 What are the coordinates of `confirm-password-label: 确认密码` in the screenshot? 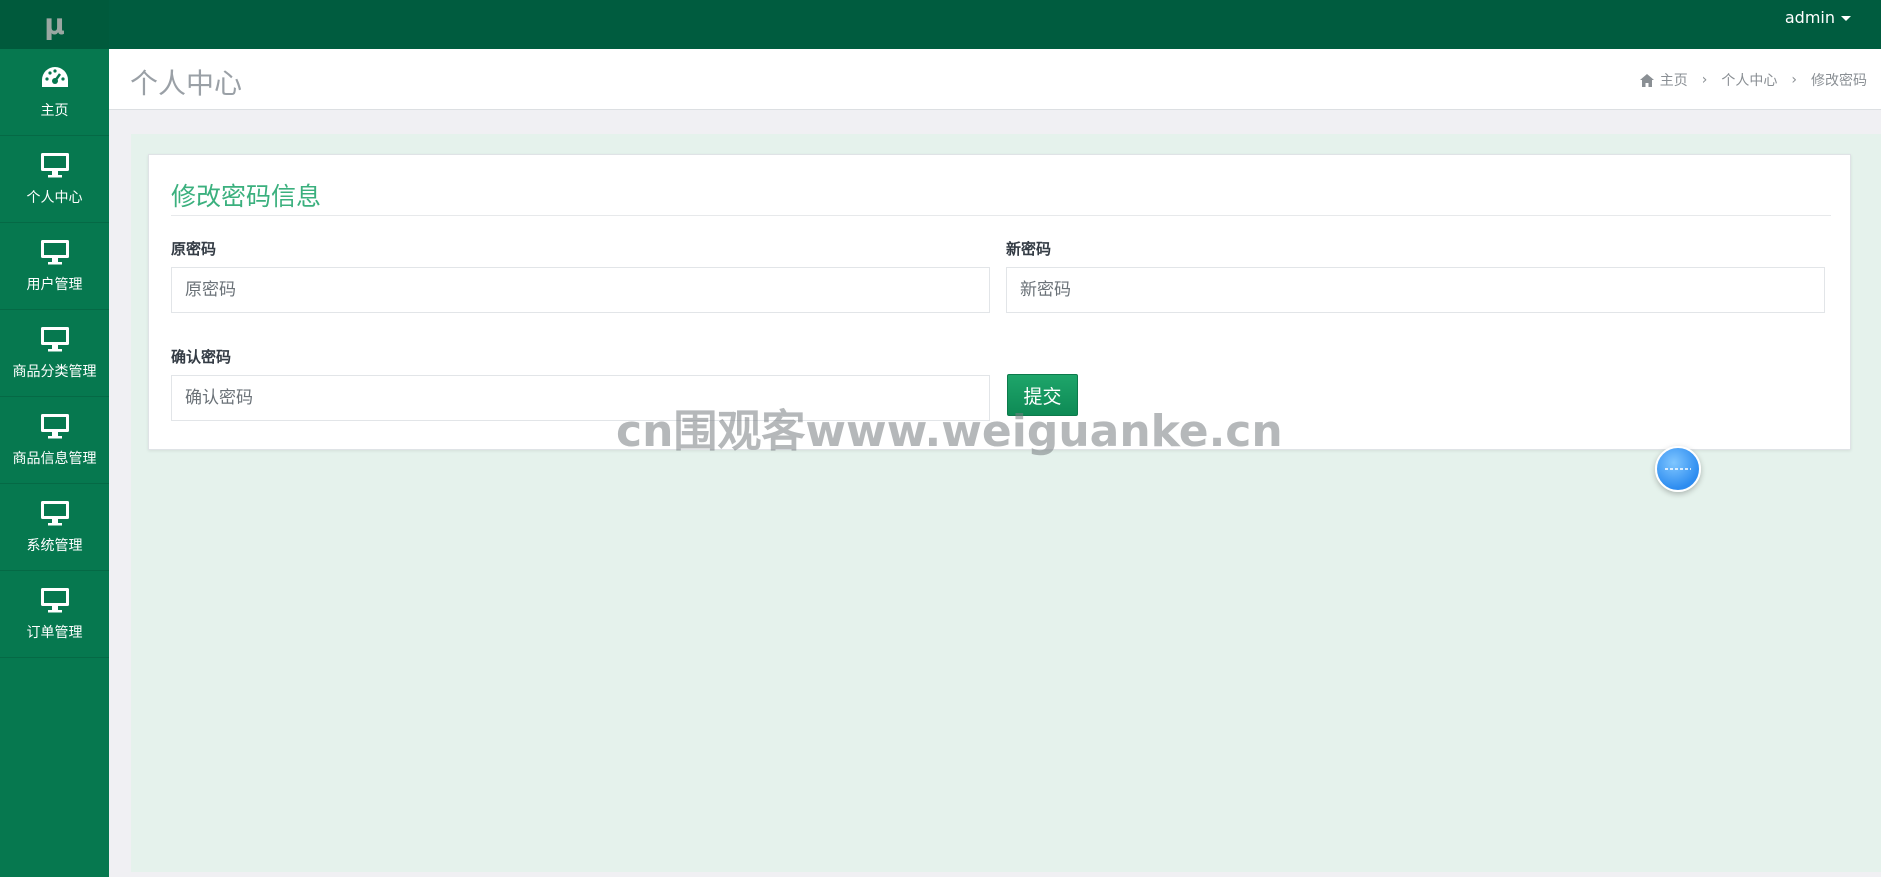 It's located at (201, 357).